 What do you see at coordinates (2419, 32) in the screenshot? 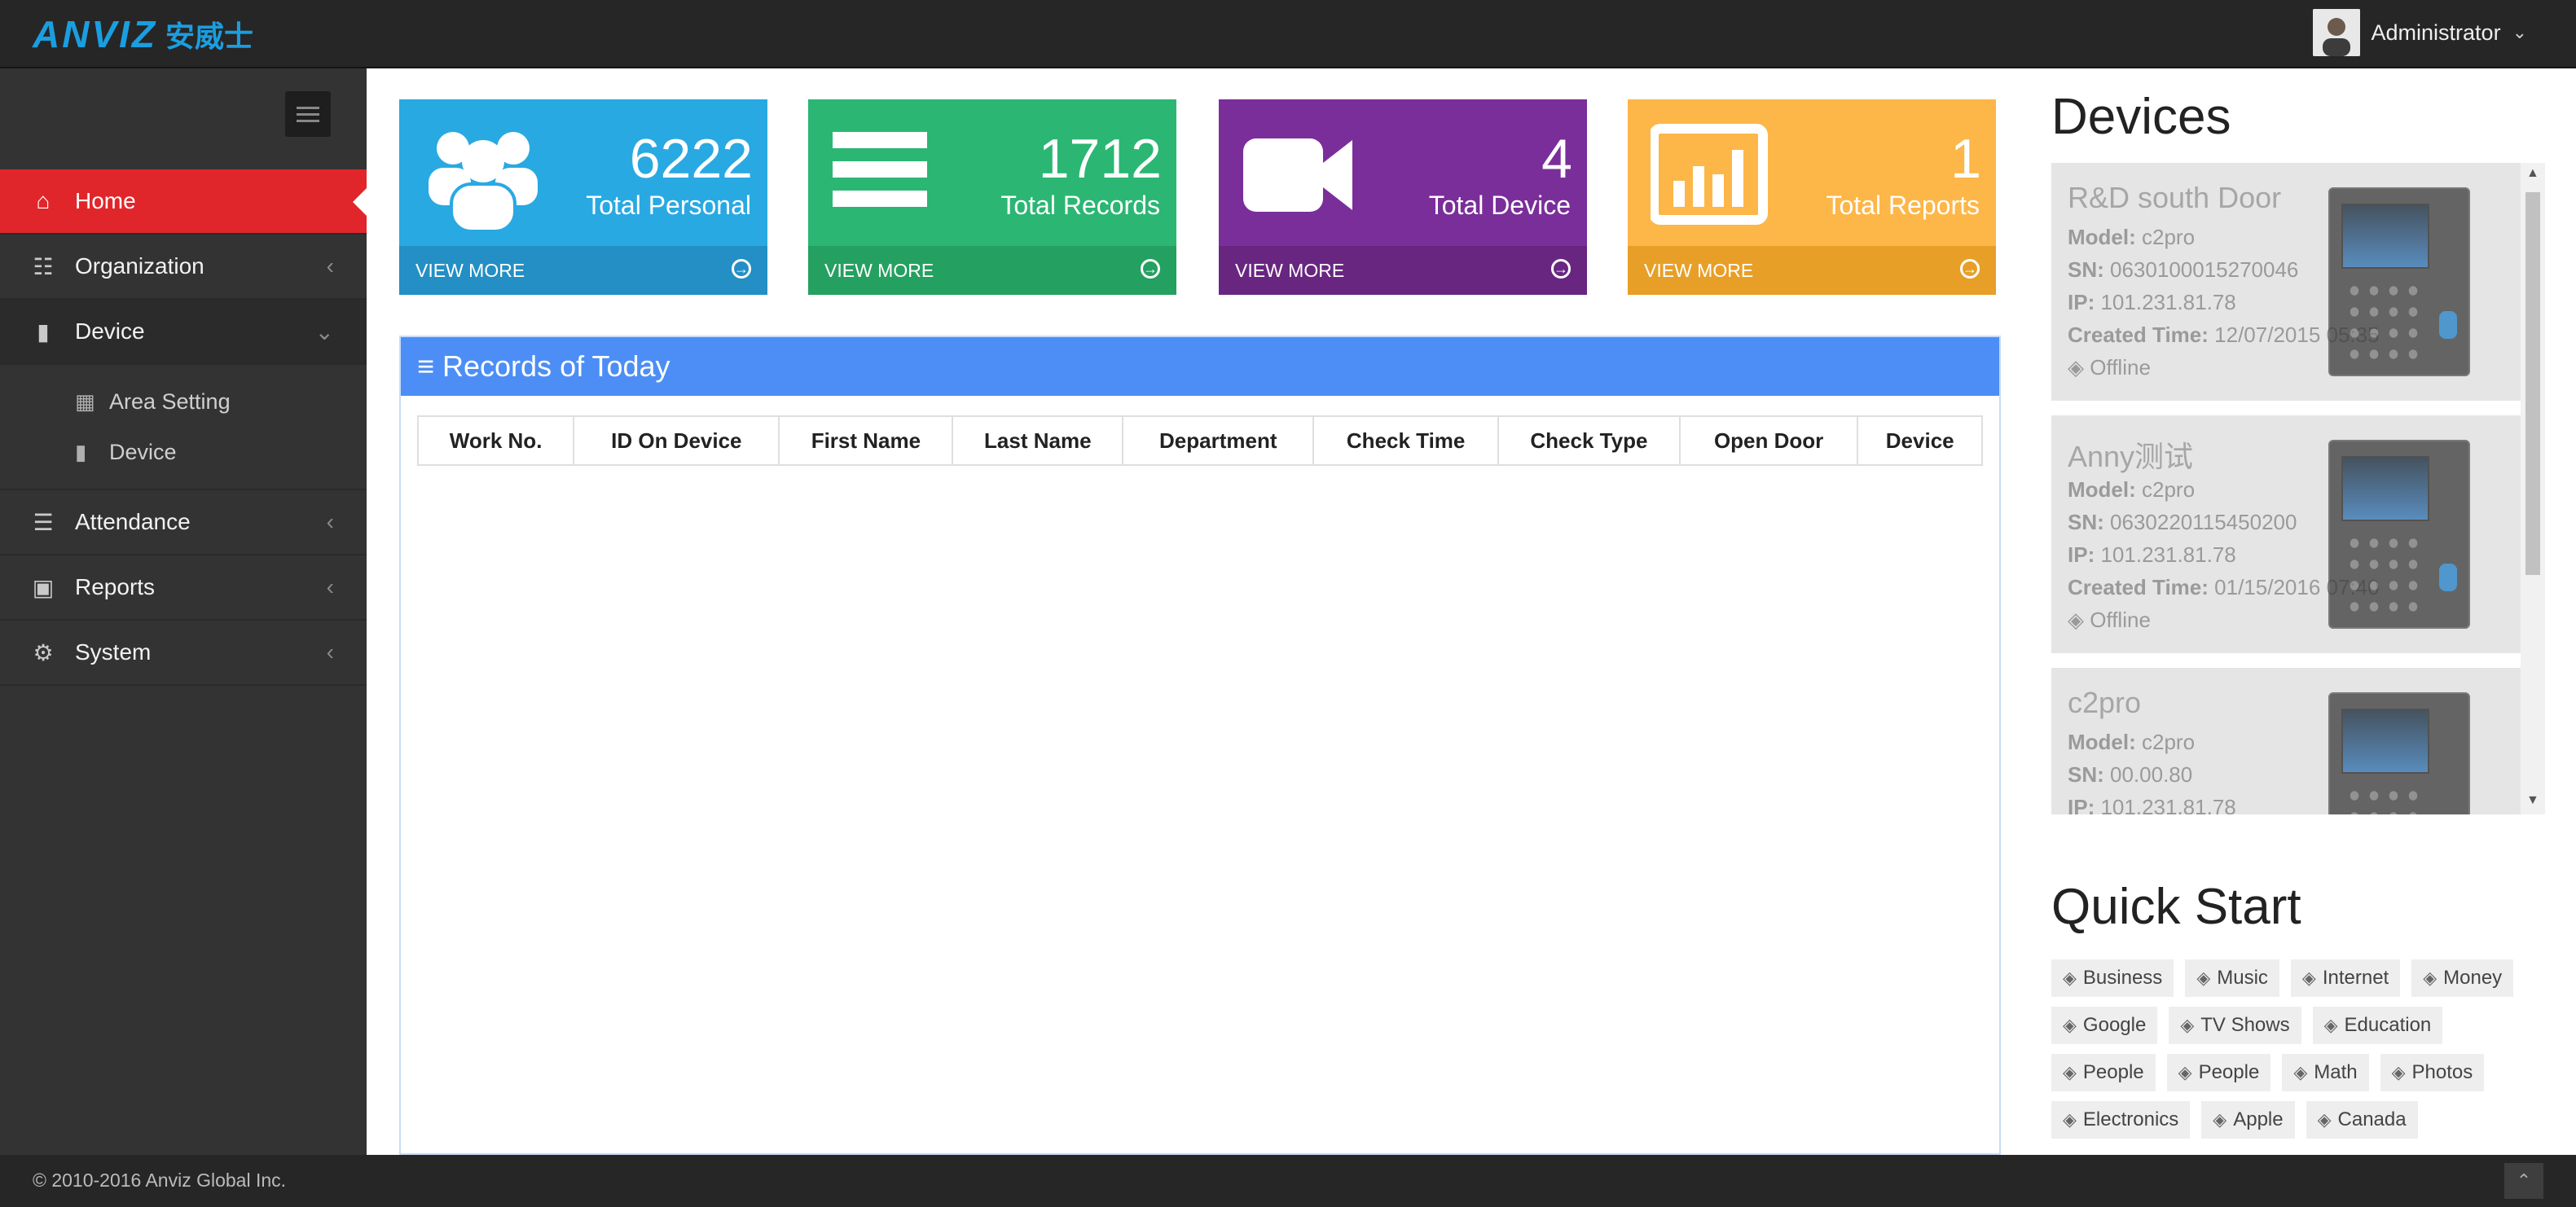
I see `user-menu: Administrator ⌄` at bounding box center [2419, 32].